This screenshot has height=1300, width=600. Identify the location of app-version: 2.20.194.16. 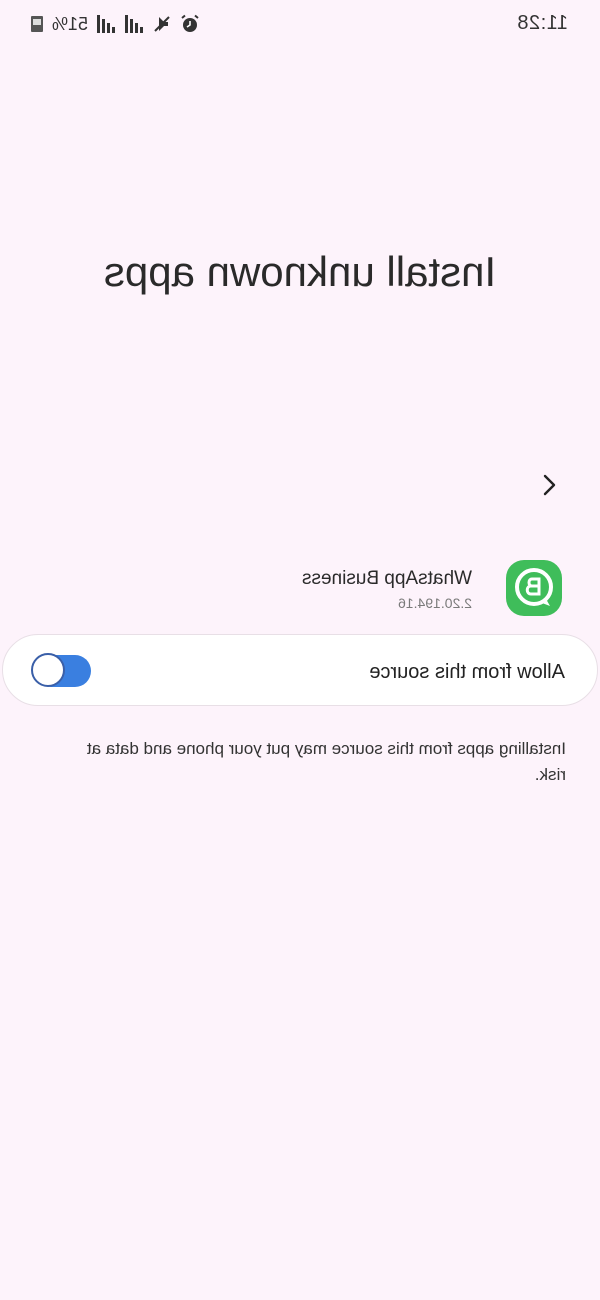
(435, 603).